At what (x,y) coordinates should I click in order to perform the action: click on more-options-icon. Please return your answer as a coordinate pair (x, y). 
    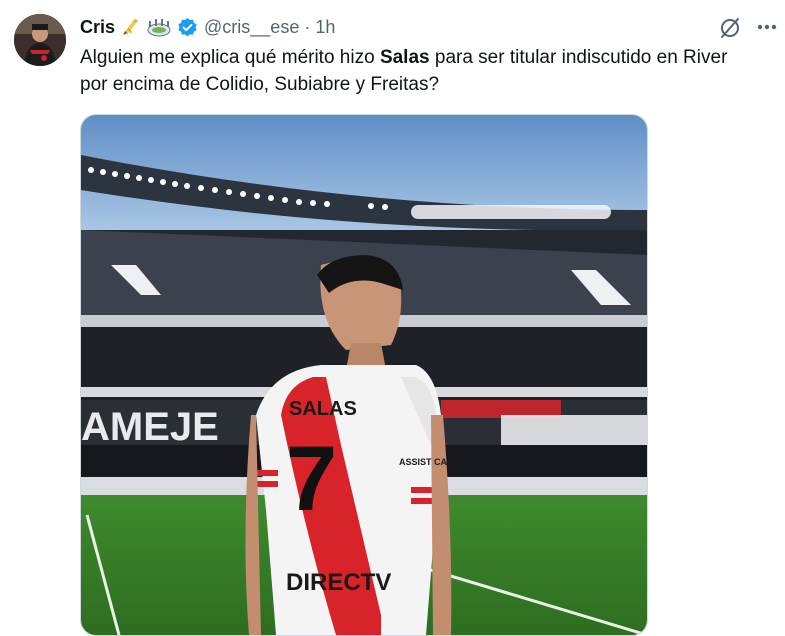
    Looking at the image, I should click on (767, 27).